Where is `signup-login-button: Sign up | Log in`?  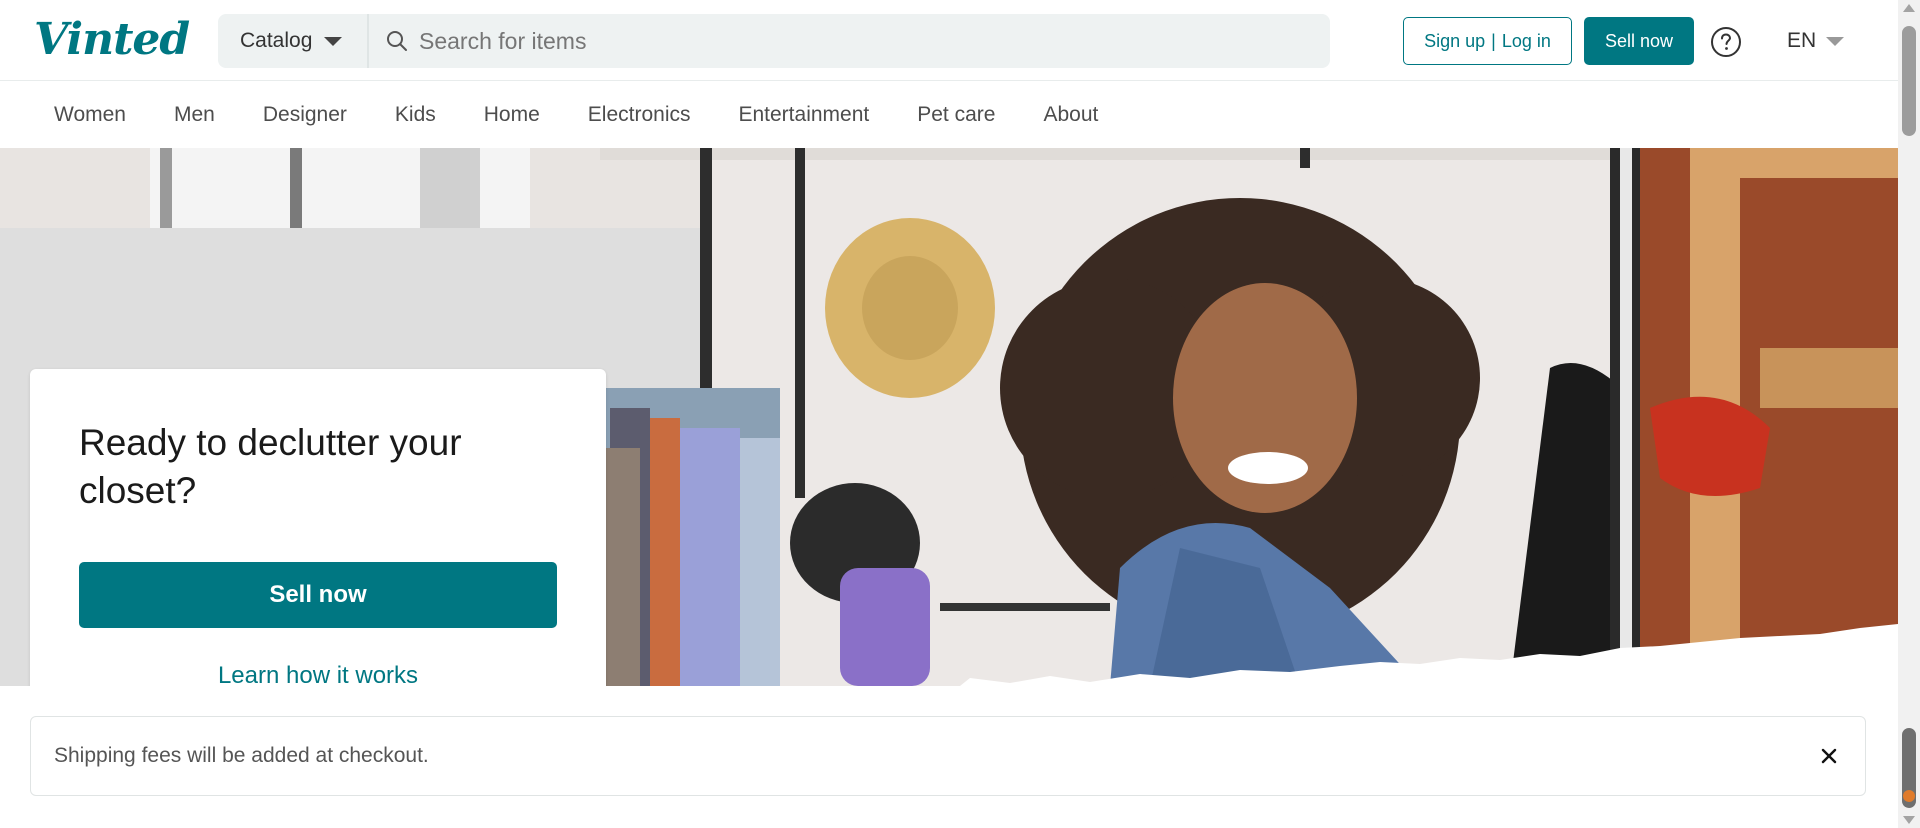
signup-login-button: Sign up | Log in is located at coordinates (1487, 41).